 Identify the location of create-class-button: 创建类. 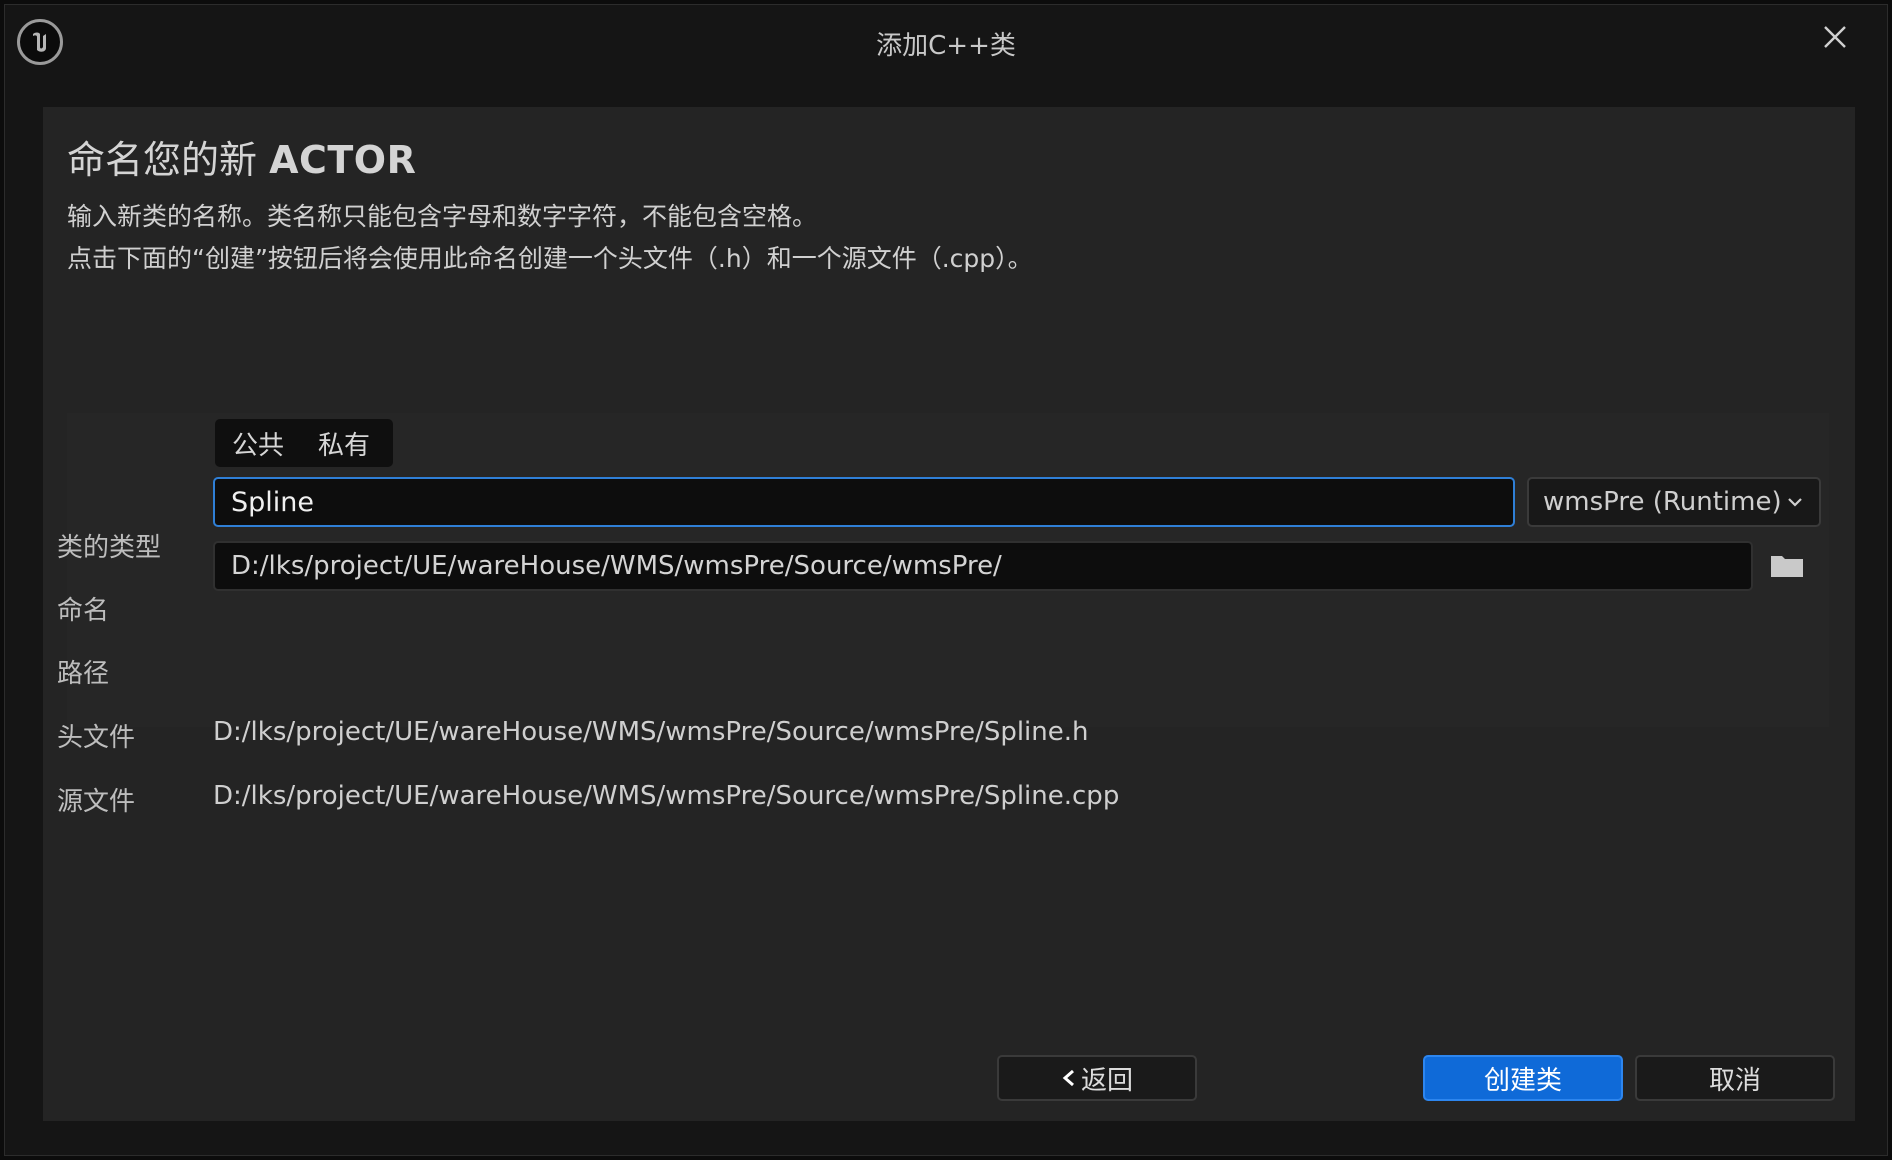
(1523, 1078).